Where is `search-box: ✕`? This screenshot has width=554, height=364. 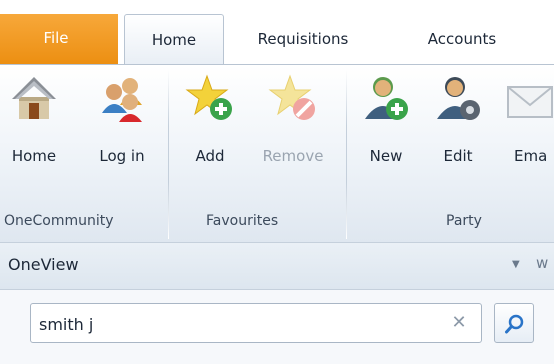 search-box: ✕ is located at coordinates (256, 323).